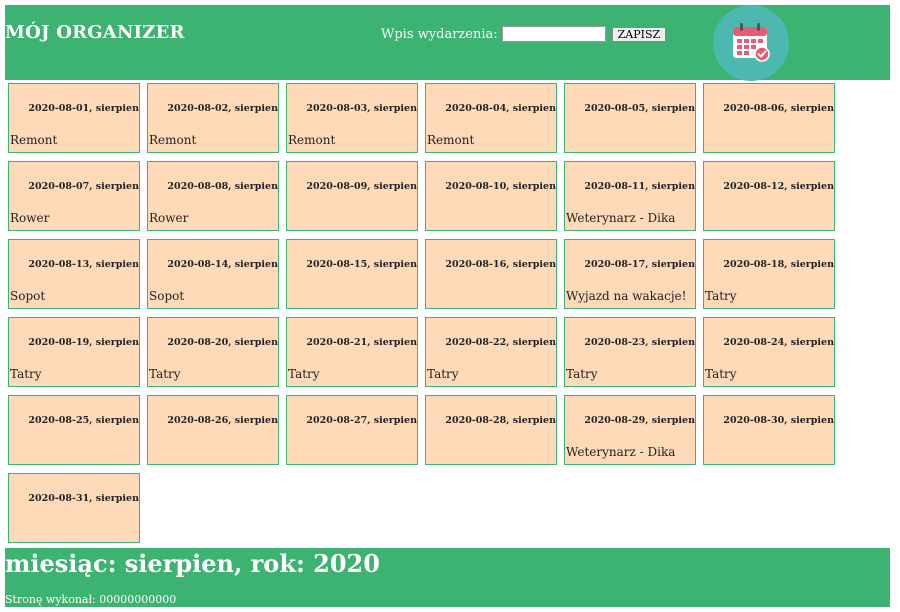 The image size is (900, 612). What do you see at coordinates (83, 420) in the screenshot?
I see `day-date: 2020-08-25, sierpien` at bounding box center [83, 420].